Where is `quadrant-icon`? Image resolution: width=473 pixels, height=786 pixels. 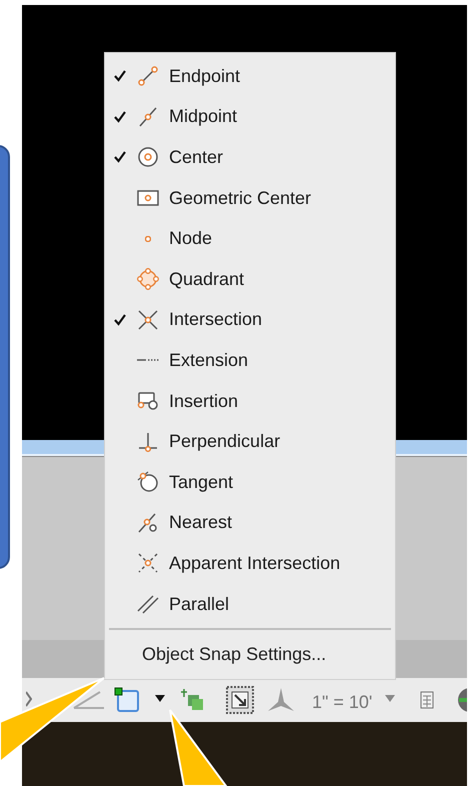
quadrant-icon is located at coordinates (148, 279).